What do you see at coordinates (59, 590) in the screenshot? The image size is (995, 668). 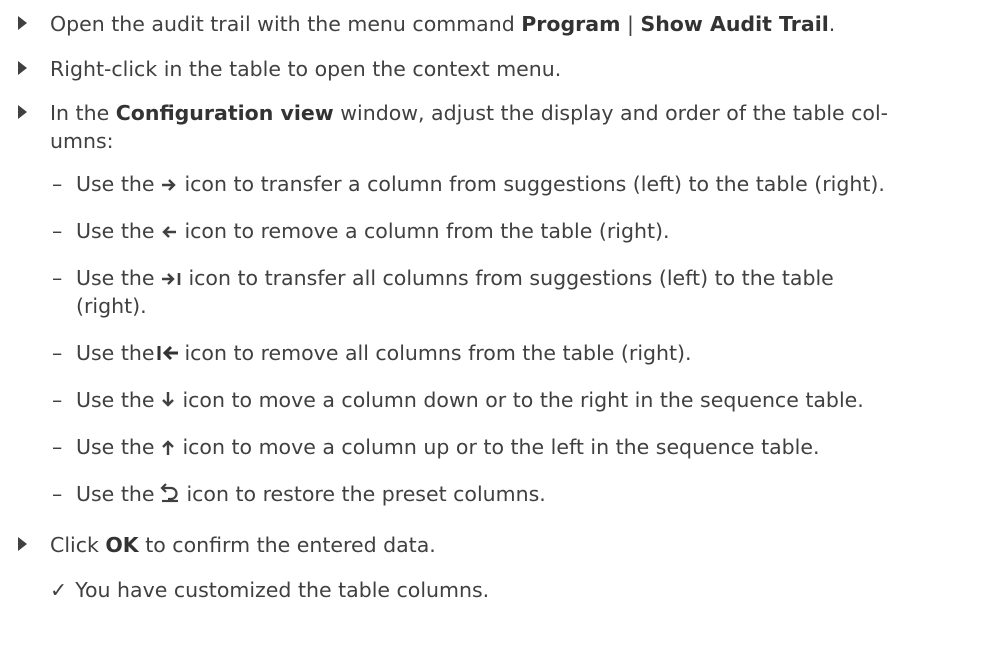 I see `checkmark-icon: ✓` at bounding box center [59, 590].